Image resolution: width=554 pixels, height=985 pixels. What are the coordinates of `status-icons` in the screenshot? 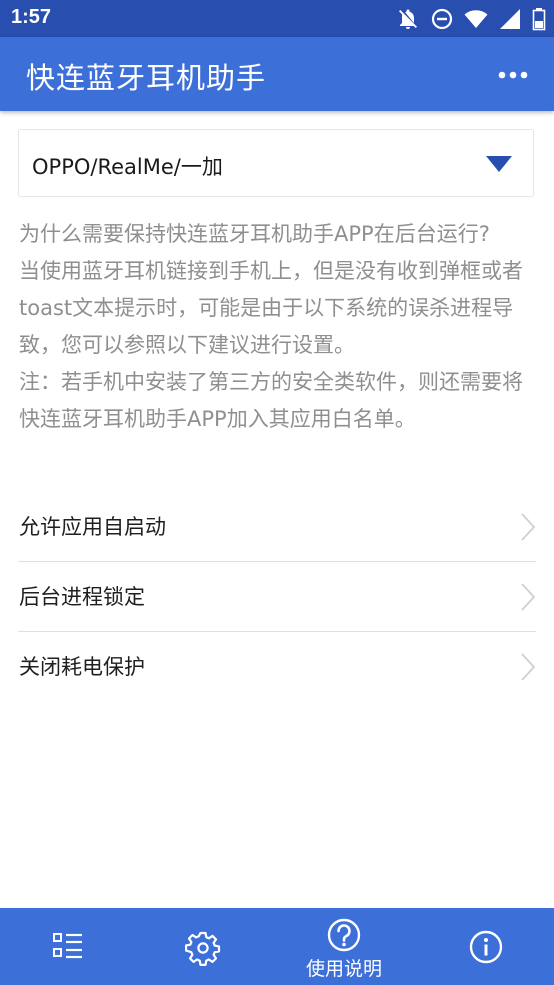 It's located at (471, 19).